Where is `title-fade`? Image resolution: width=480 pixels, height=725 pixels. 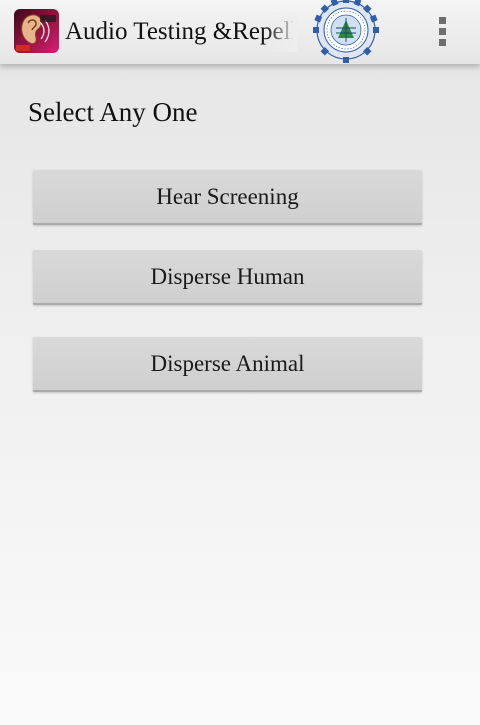
title-fade is located at coordinates (281, 32).